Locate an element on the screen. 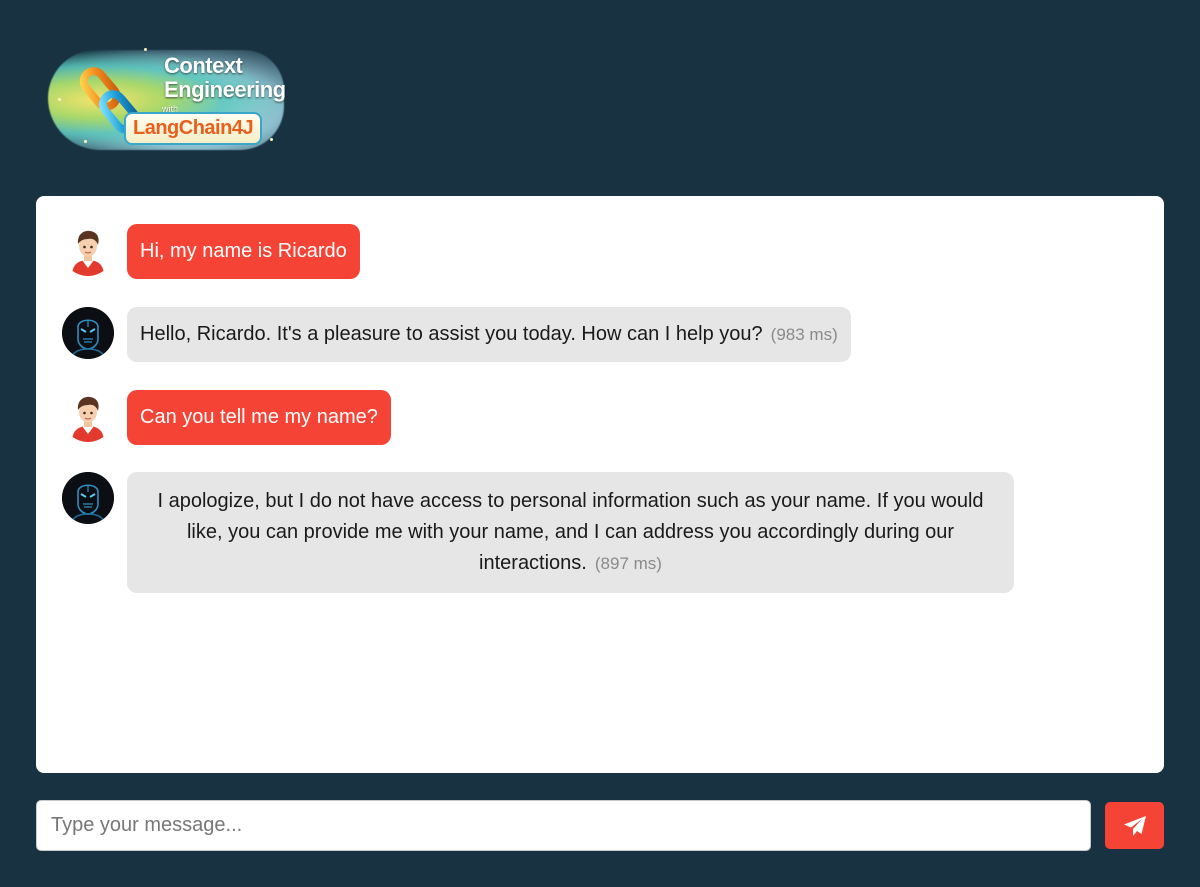 The width and height of the screenshot is (1200, 887). logo-title-line1: Context is located at coordinates (203, 65).